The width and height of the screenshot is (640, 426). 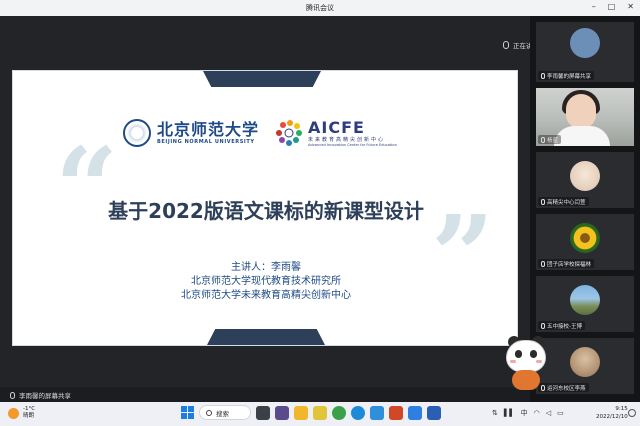 What do you see at coordinates (222, 413) in the screenshot?
I see `search-label: 搜索` at bounding box center [222, 413].